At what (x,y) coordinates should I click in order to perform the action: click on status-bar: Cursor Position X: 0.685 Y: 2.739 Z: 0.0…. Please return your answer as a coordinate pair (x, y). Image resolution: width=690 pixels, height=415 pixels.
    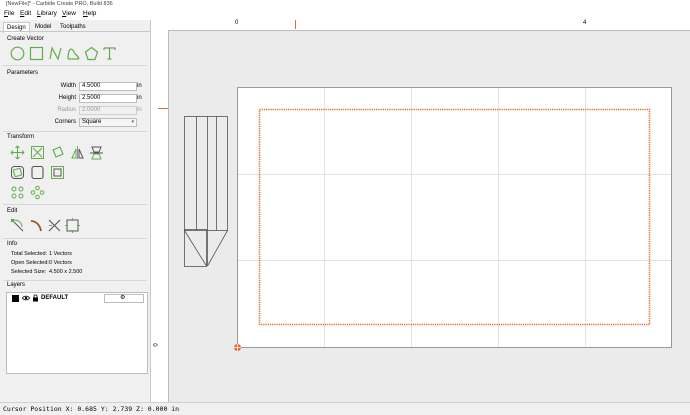
    Looking at the image, I should click on (345, 408).